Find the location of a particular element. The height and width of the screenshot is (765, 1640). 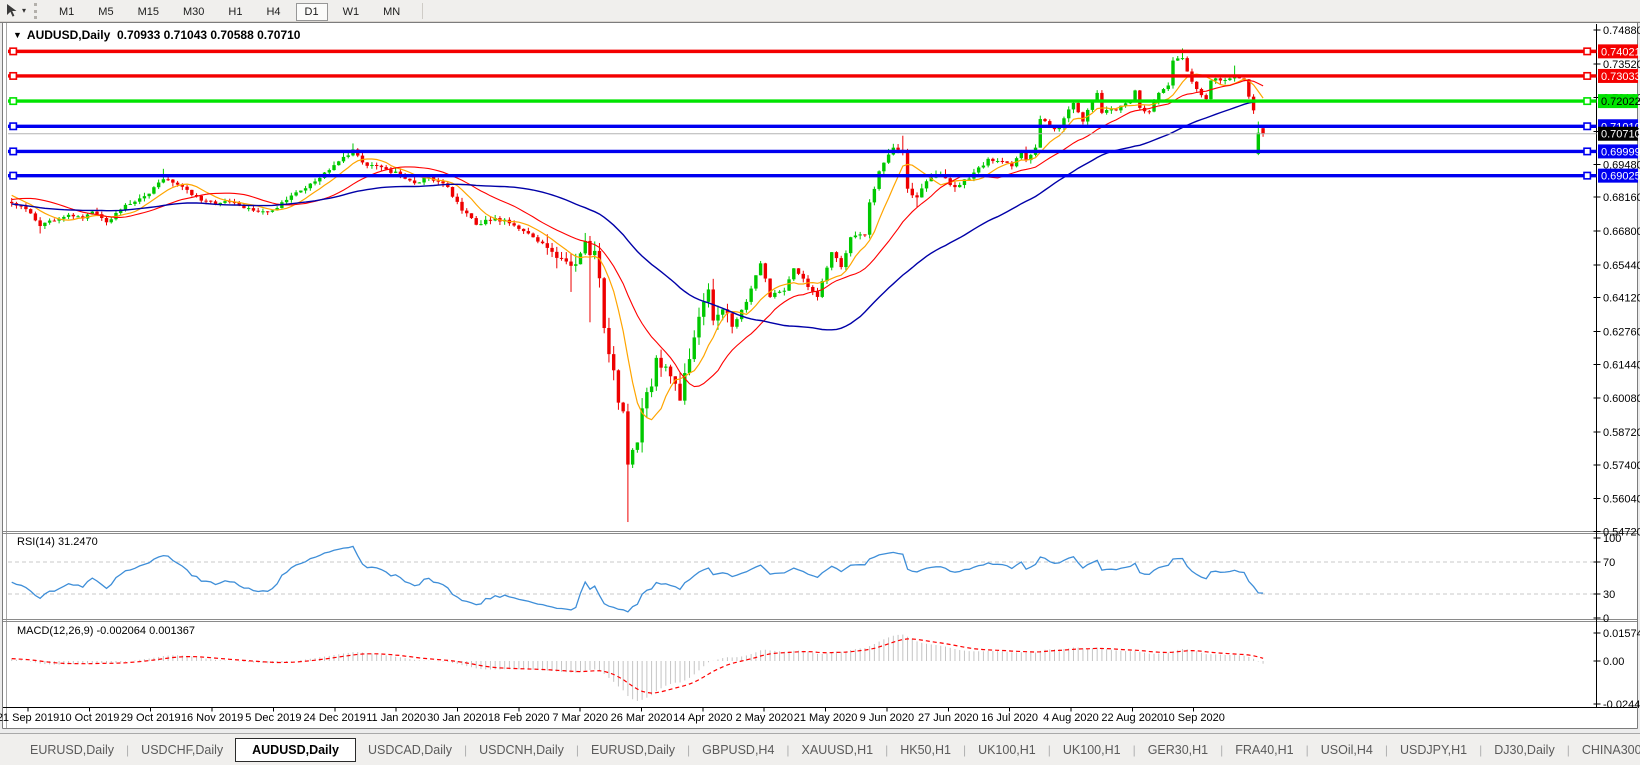

chart-dropdown-icon: ▼ is located at coordinates (17, 35).